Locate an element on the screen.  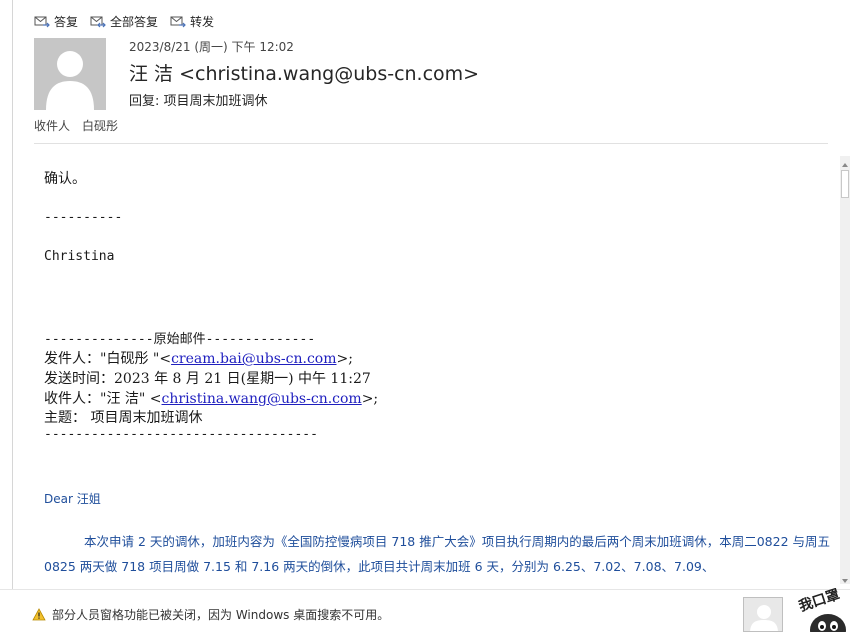
warning-icon is located at coordinates (39, 615).